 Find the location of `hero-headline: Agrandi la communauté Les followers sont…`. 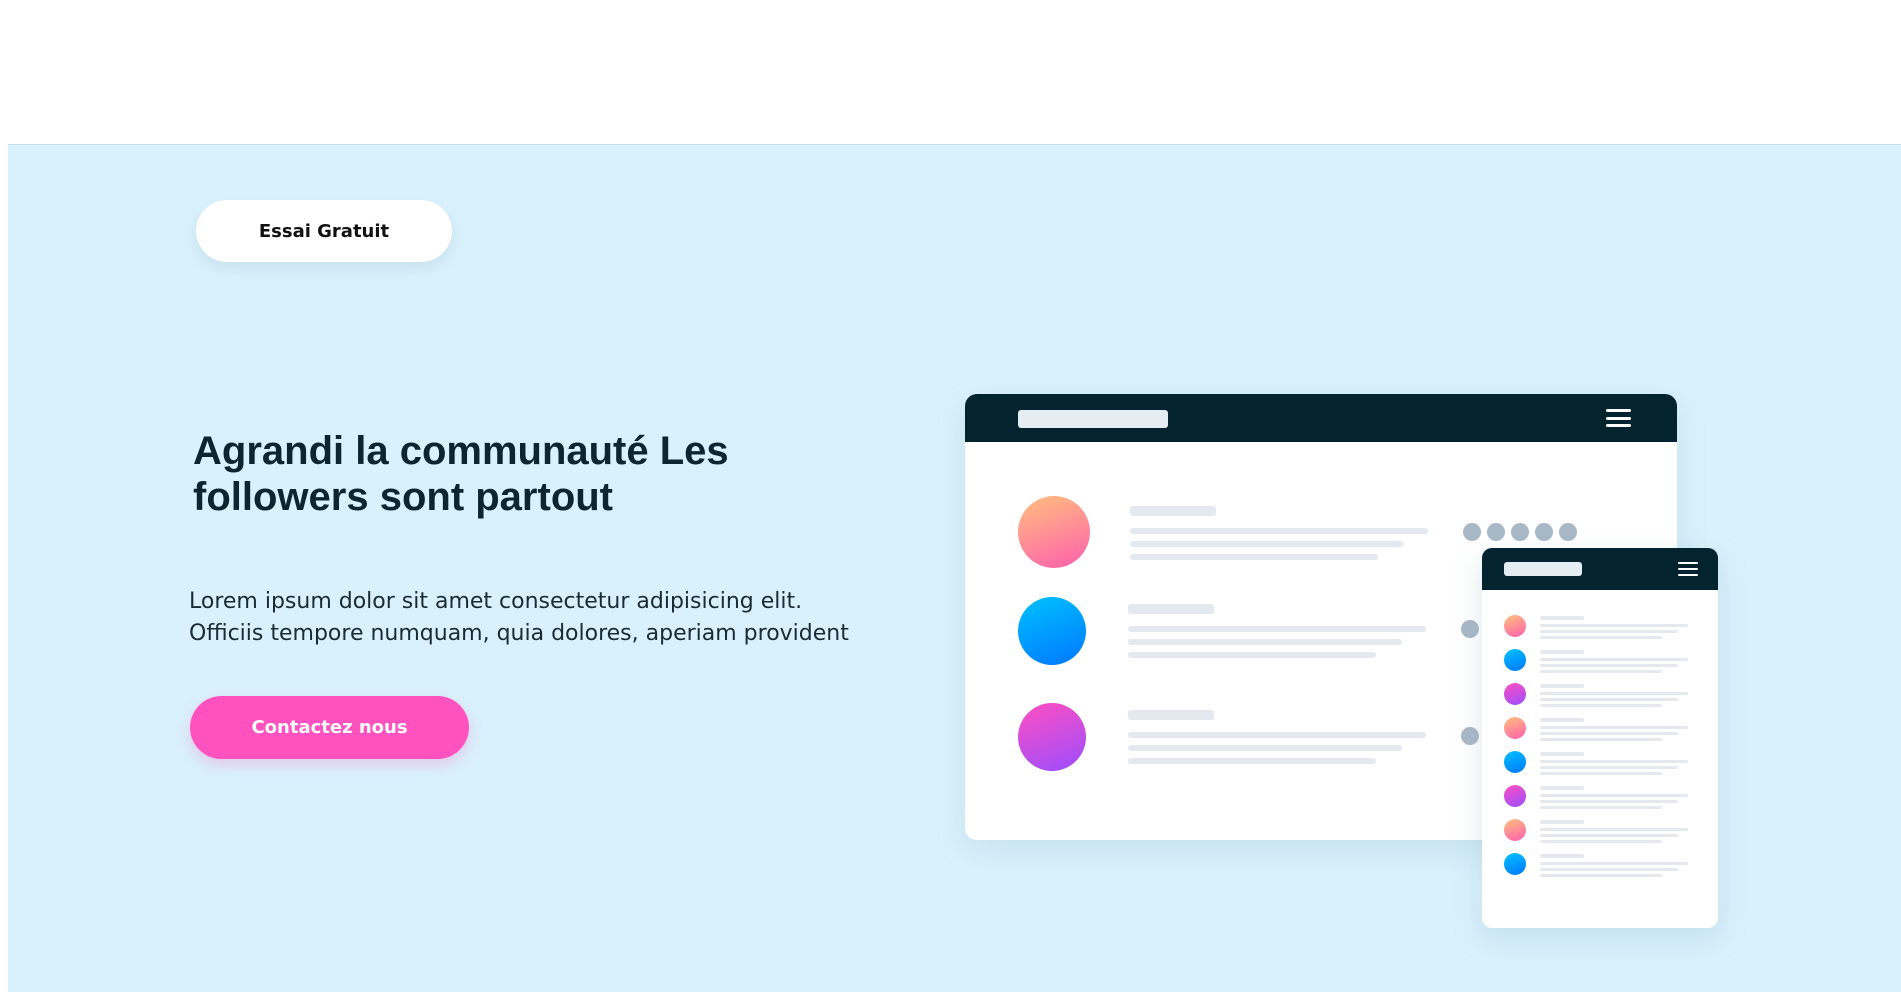

hero-headline: Agrandi la communauté Les followers sont… is located at coordinates (461, 474).